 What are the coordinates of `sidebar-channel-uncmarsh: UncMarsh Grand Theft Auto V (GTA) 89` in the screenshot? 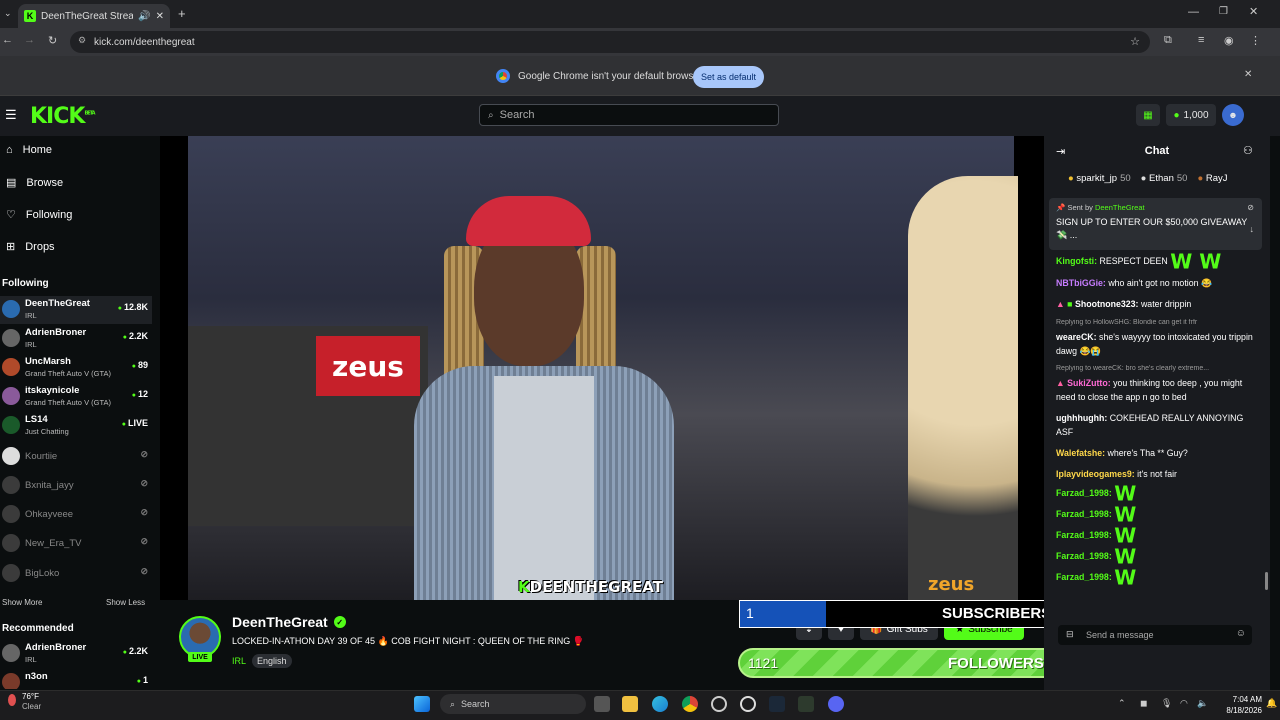 It's located at (76, 368).